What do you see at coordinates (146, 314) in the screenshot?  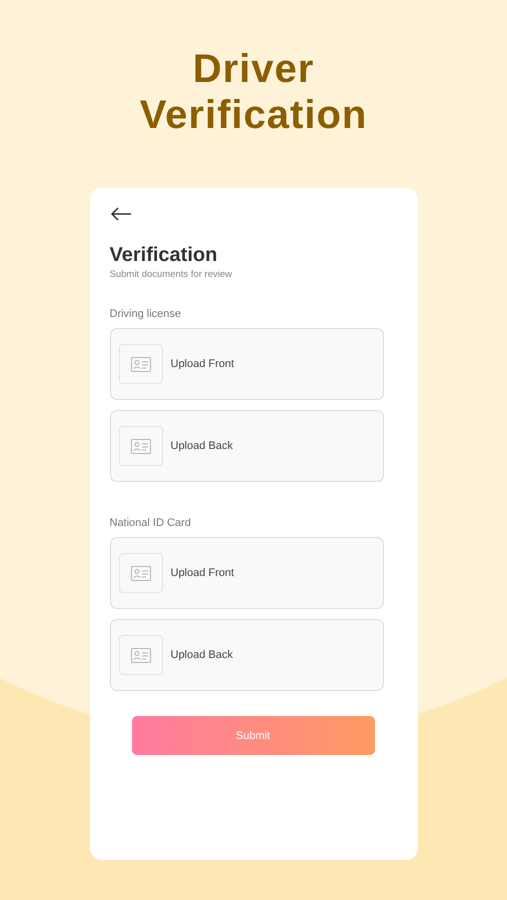 I see `section-label: Driving license` at bounding box center [146, 314].